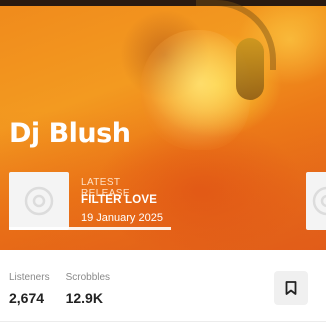 This screenshot has height=326, width=326. Describe the element at coordinates (70, 133) in the screenshot. I see `artist-name: Dj Blush` at that location.